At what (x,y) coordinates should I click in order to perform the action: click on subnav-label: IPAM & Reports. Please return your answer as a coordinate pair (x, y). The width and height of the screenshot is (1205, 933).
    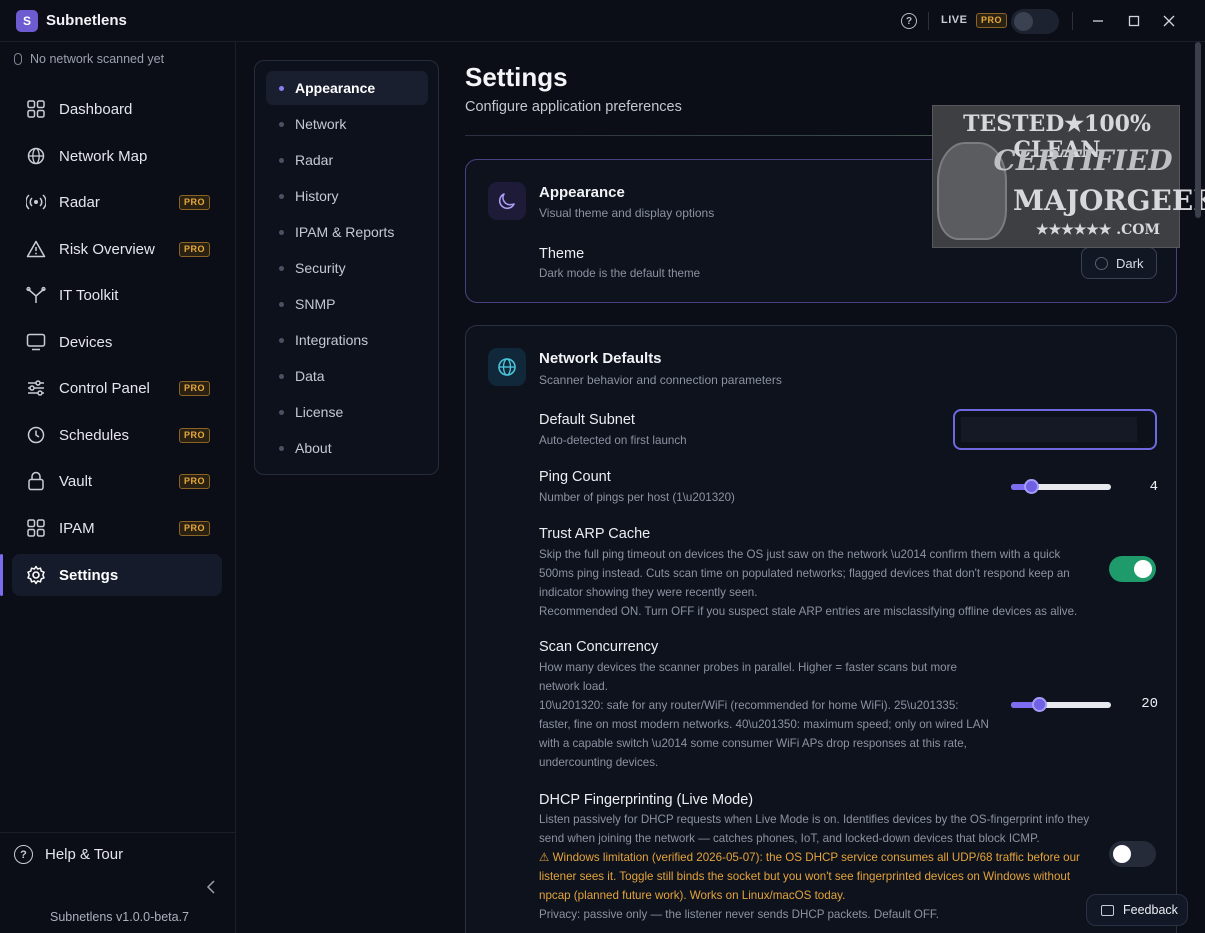
    Looking at the image, I should click on (345, 232).